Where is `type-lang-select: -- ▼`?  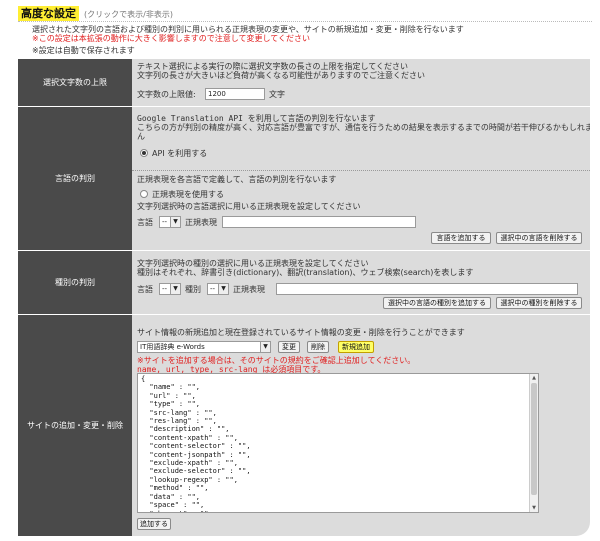
type-lang-select: -- ▼ is located at coordinates (170, 289).